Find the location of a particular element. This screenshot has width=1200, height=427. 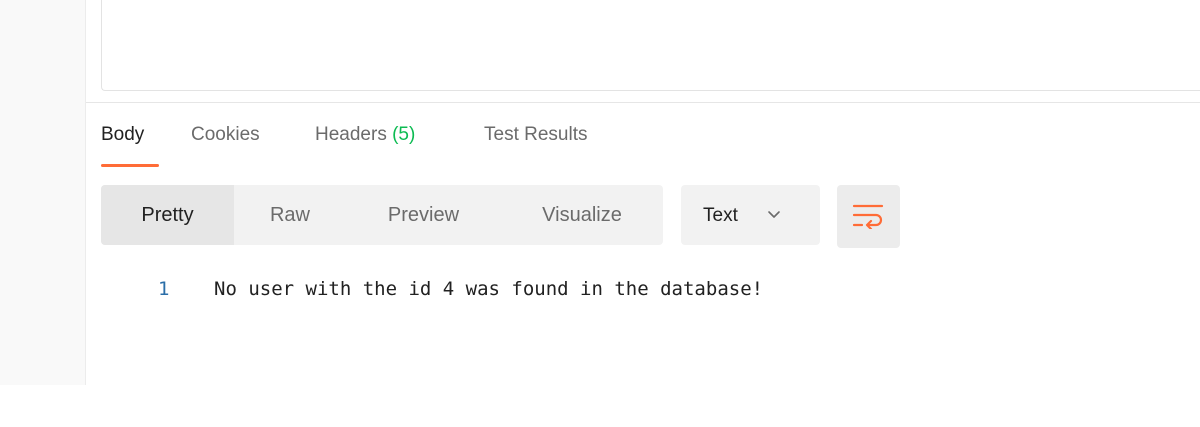

word-wrap-icon is located at coordinates (868, 216).